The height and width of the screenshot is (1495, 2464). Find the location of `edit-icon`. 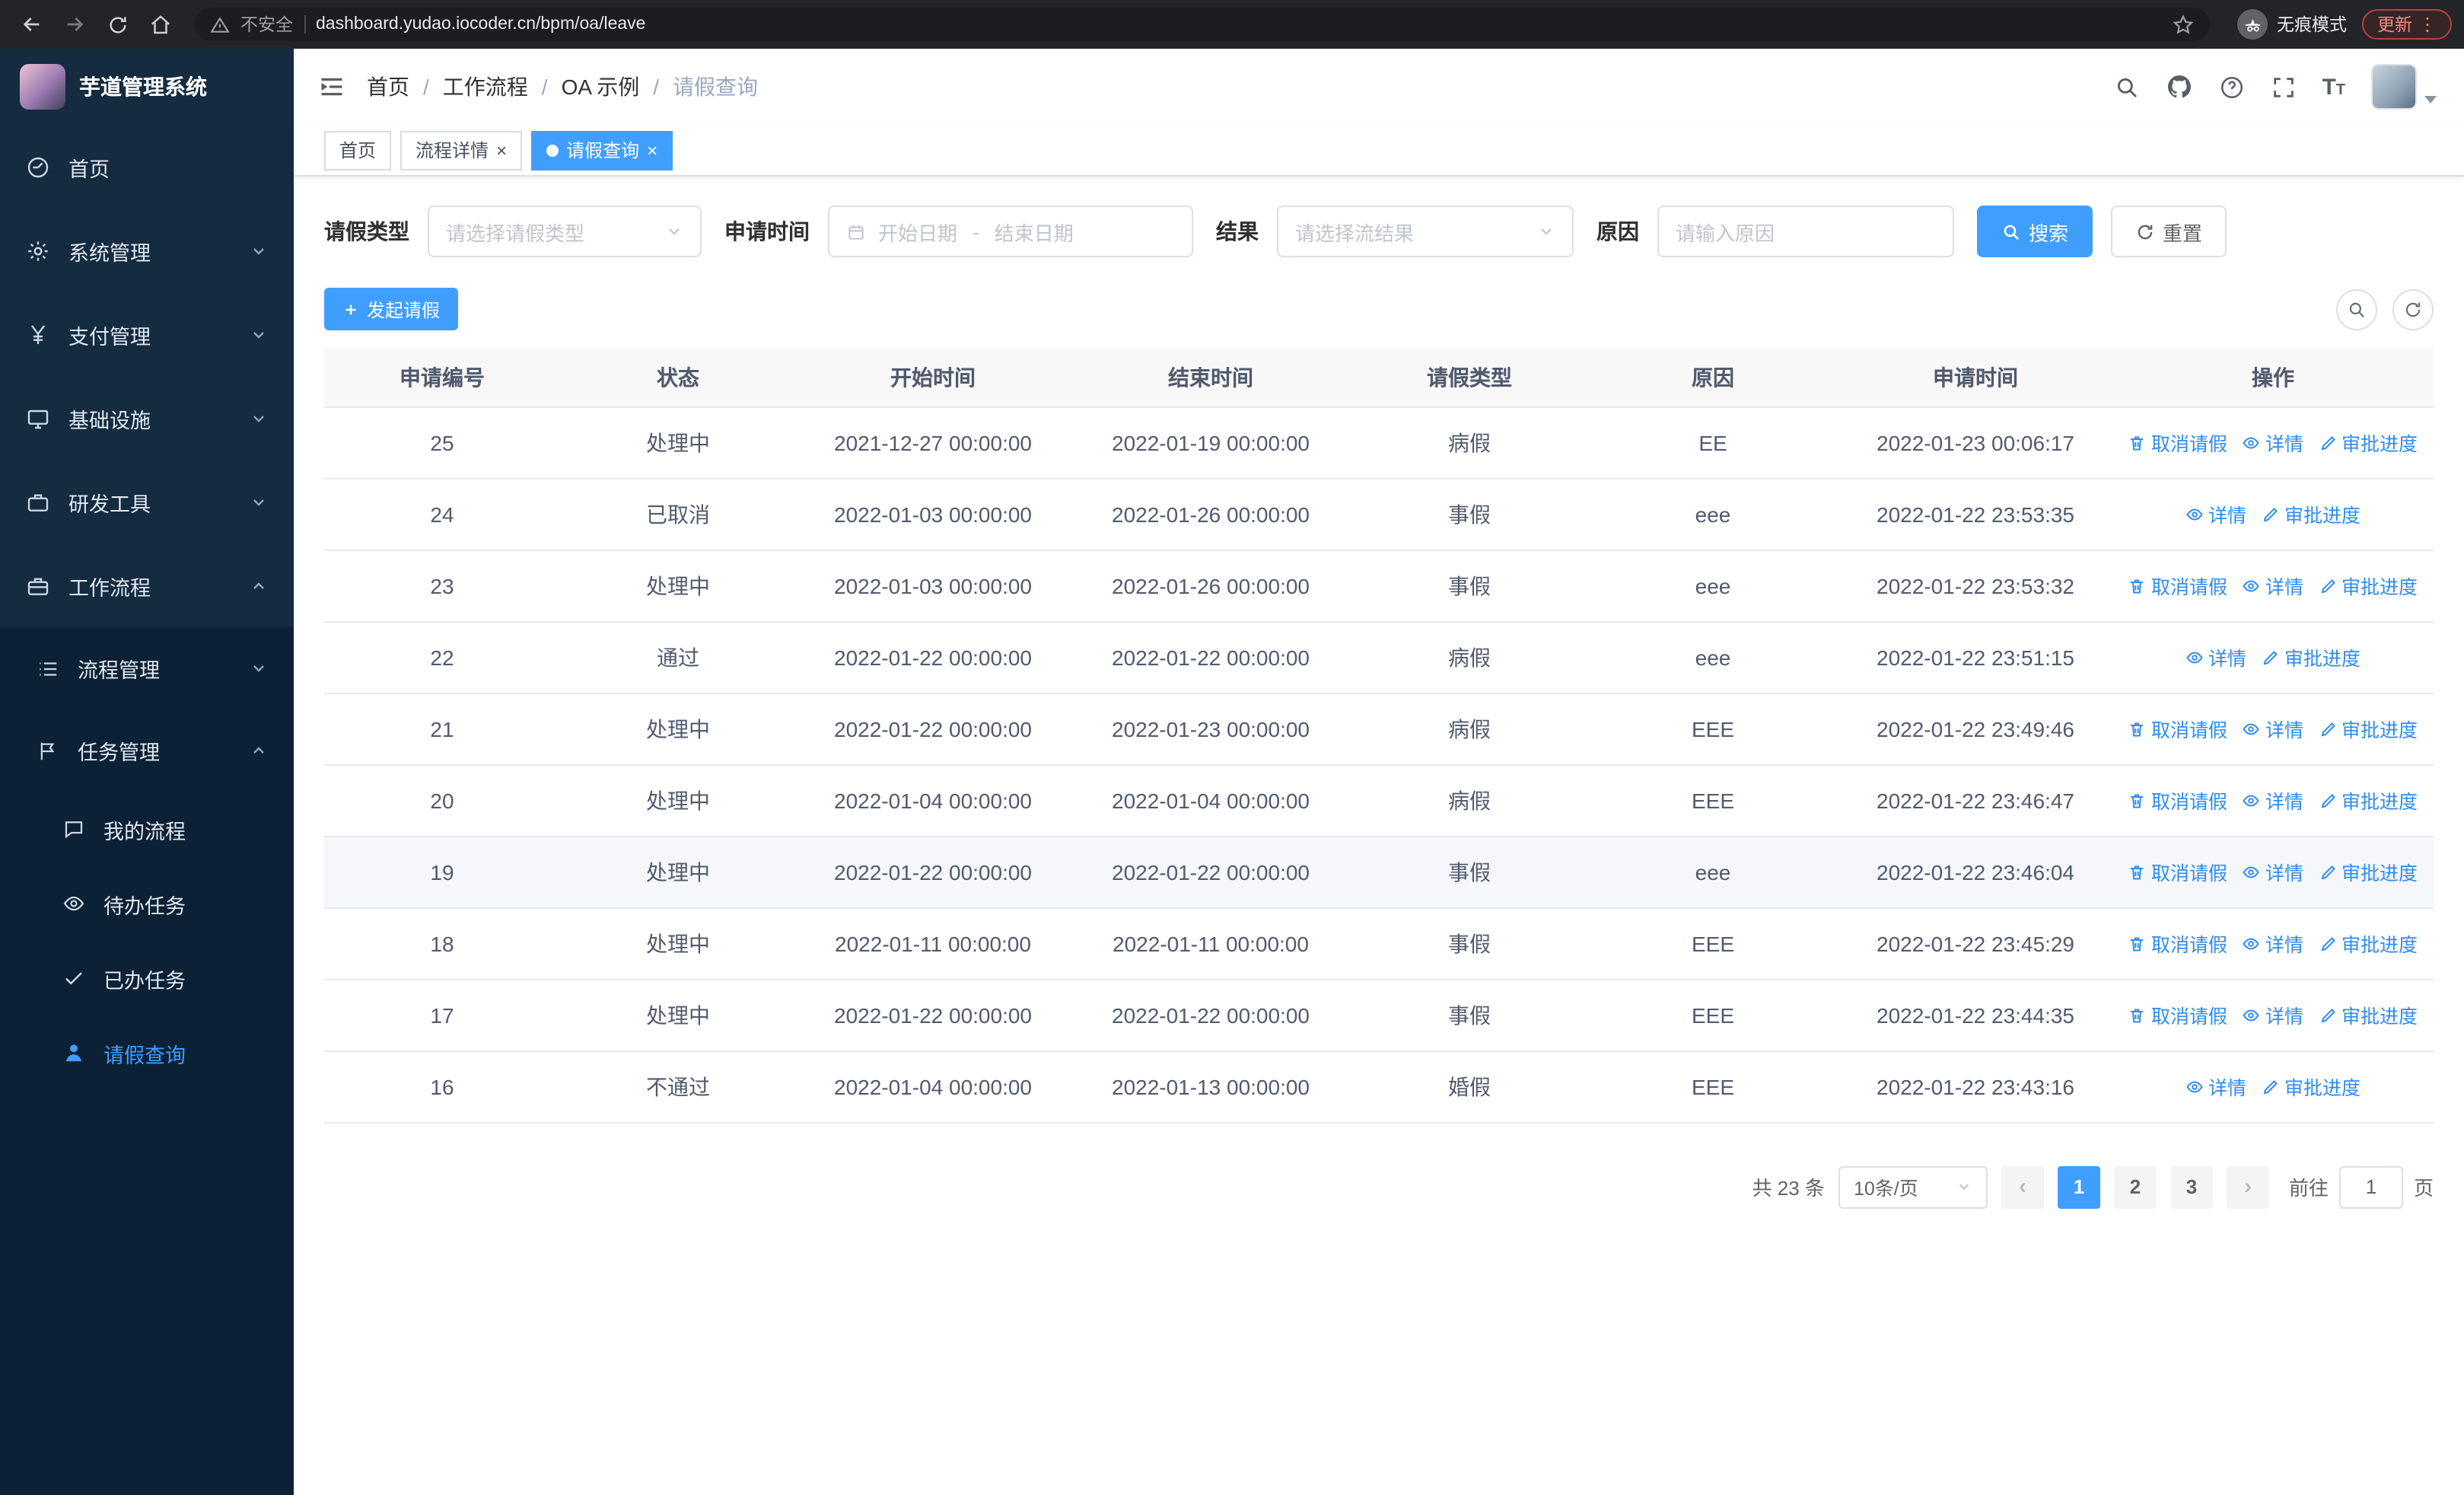

edit-icon is located at coordinates (2327, 586).